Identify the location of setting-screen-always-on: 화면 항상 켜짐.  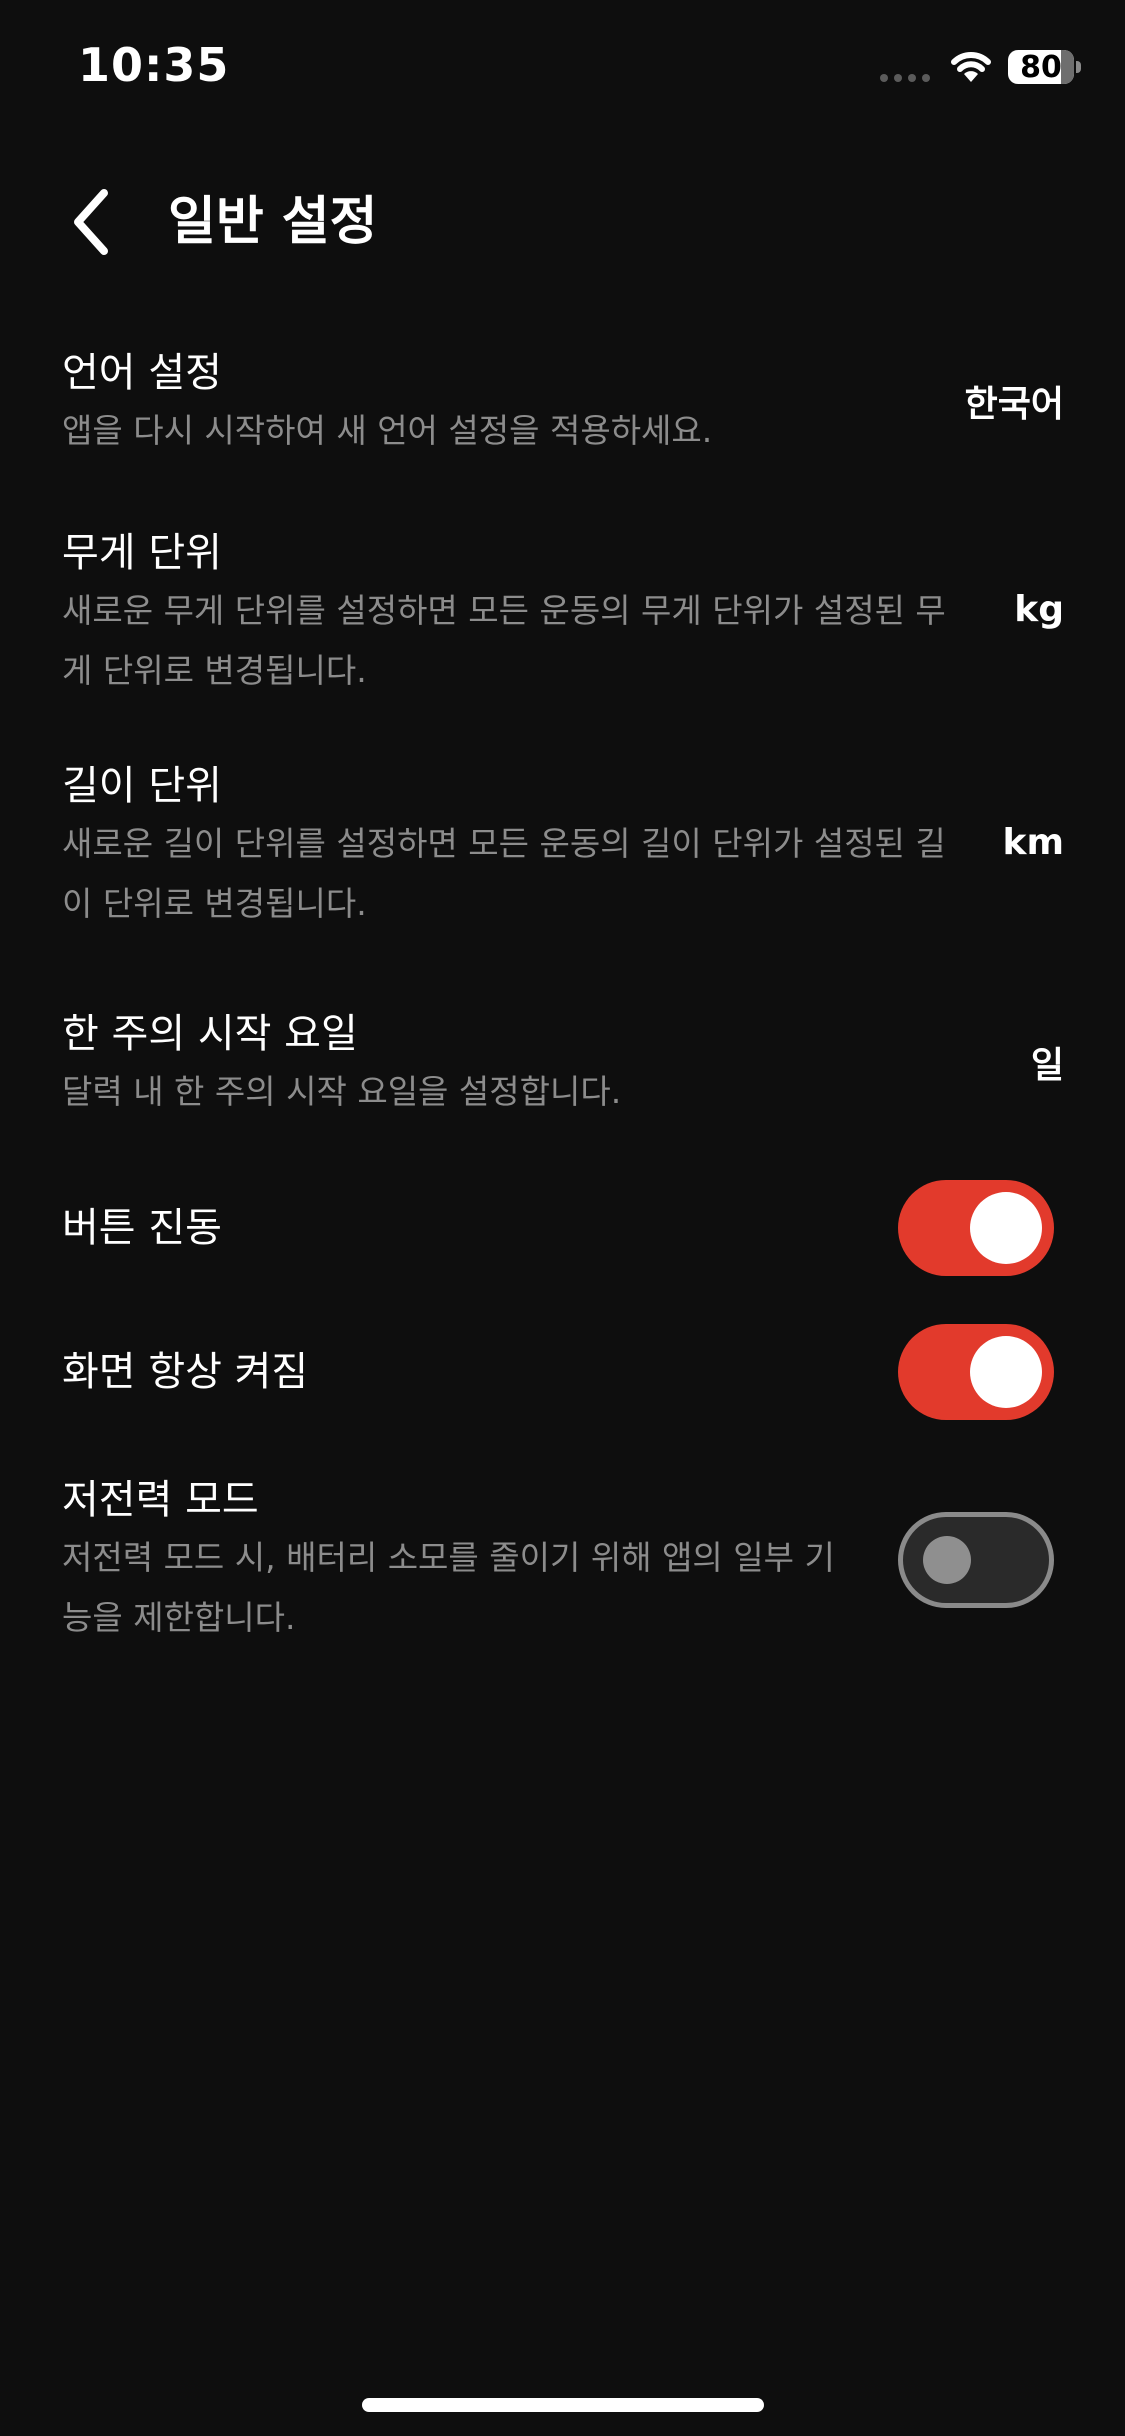
(563, 1372).